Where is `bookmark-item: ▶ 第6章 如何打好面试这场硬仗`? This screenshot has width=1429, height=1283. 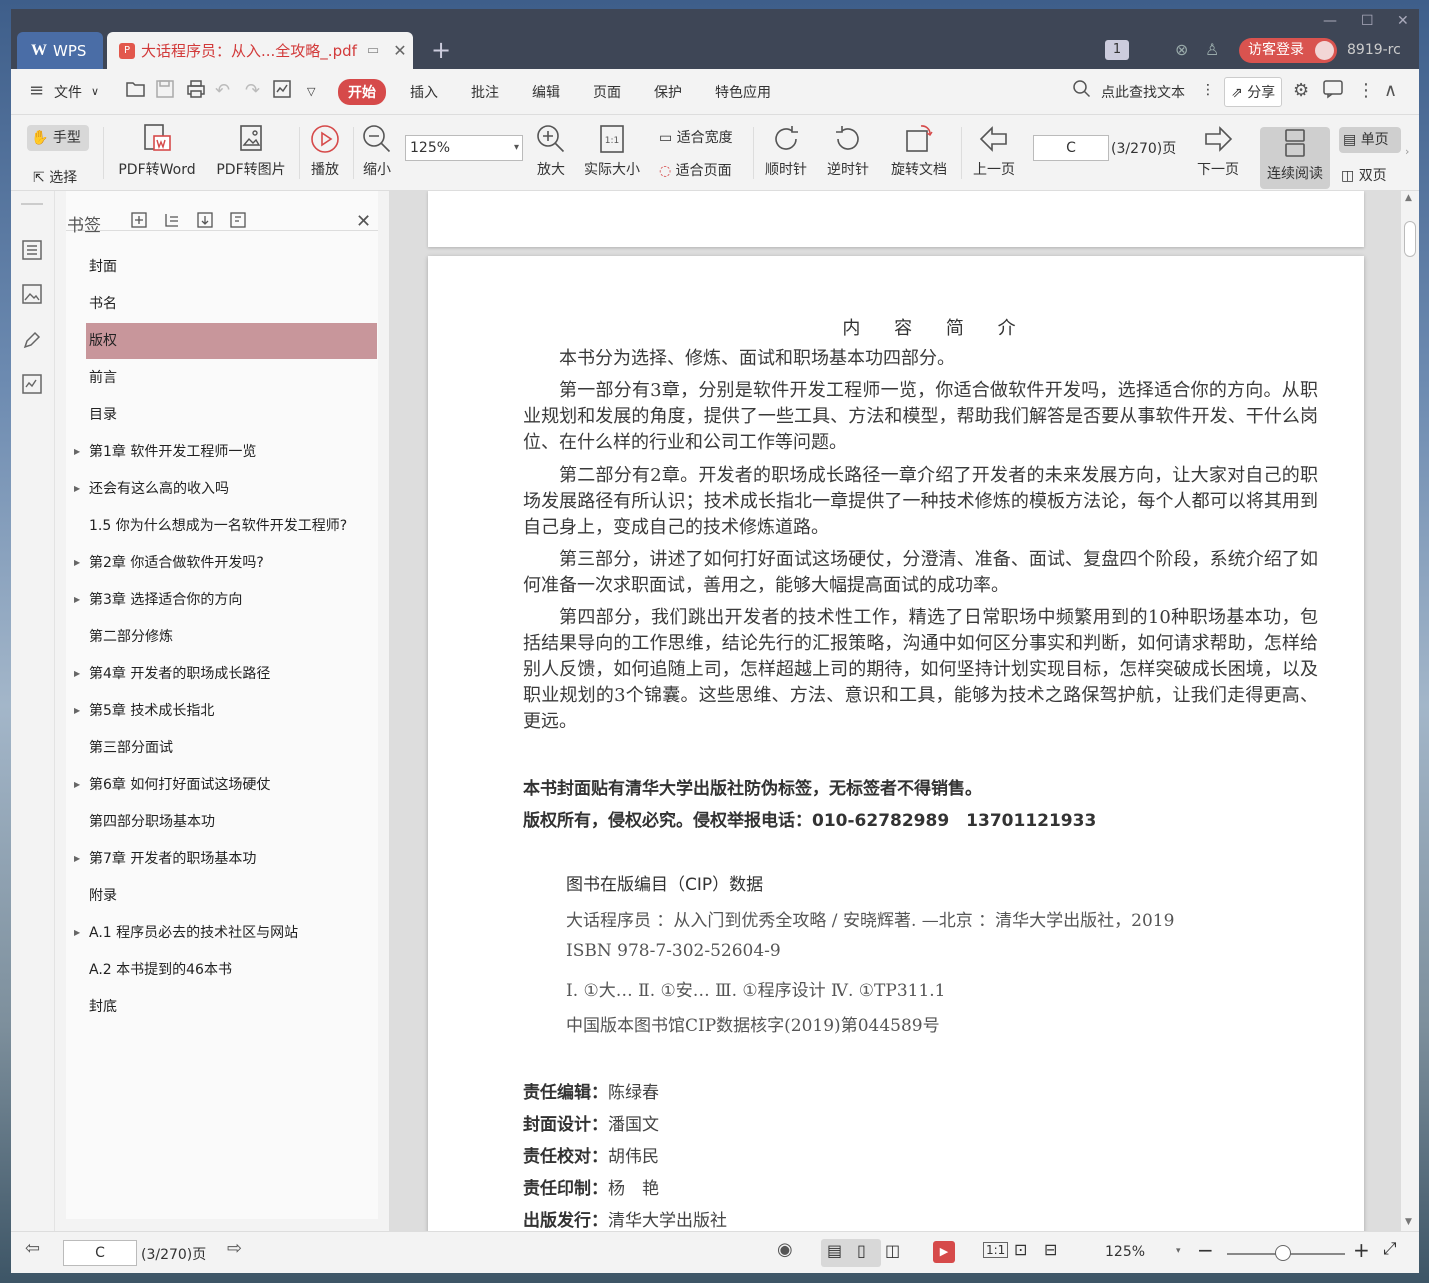
bookmark-item: ▶ 第6章 如何打好面试这场硬仗 is located at coordinates (225, 785).